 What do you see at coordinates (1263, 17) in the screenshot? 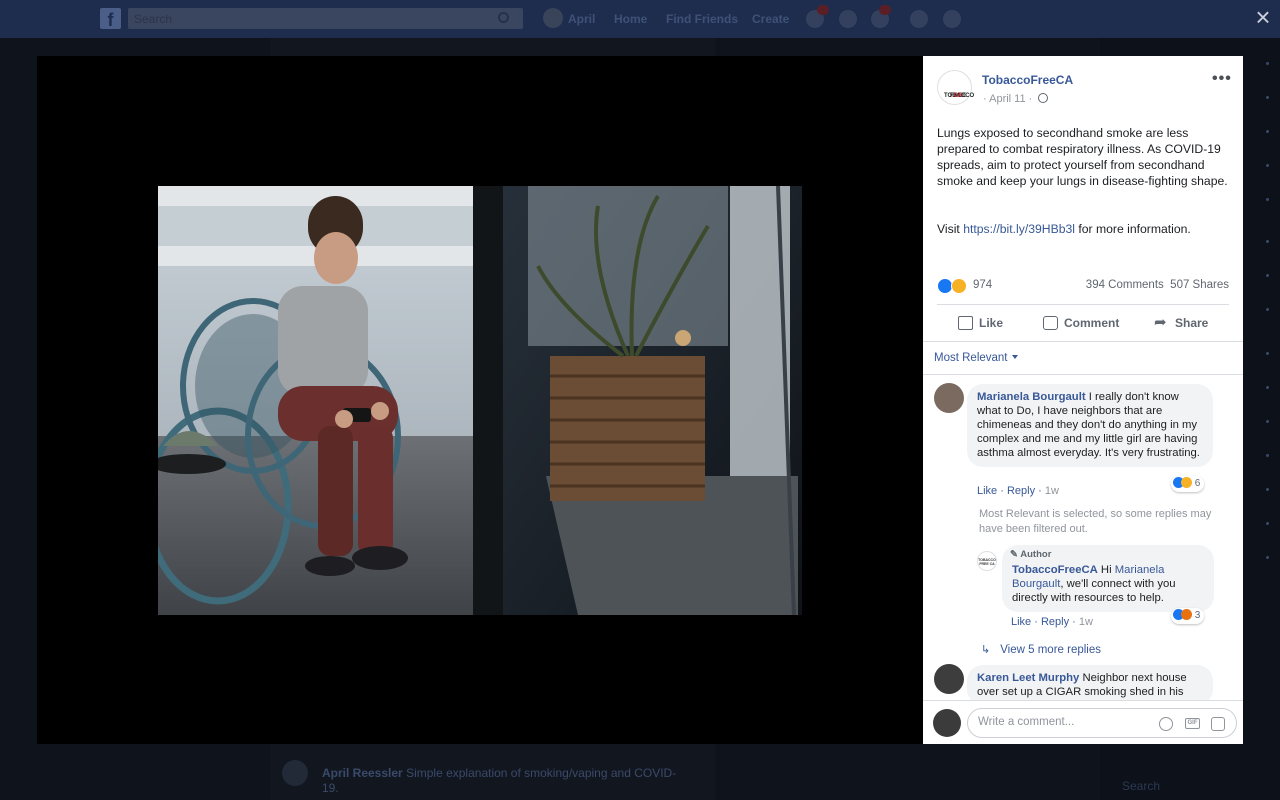
I see `close-icon: ×` at bounding box center [1263, 17].